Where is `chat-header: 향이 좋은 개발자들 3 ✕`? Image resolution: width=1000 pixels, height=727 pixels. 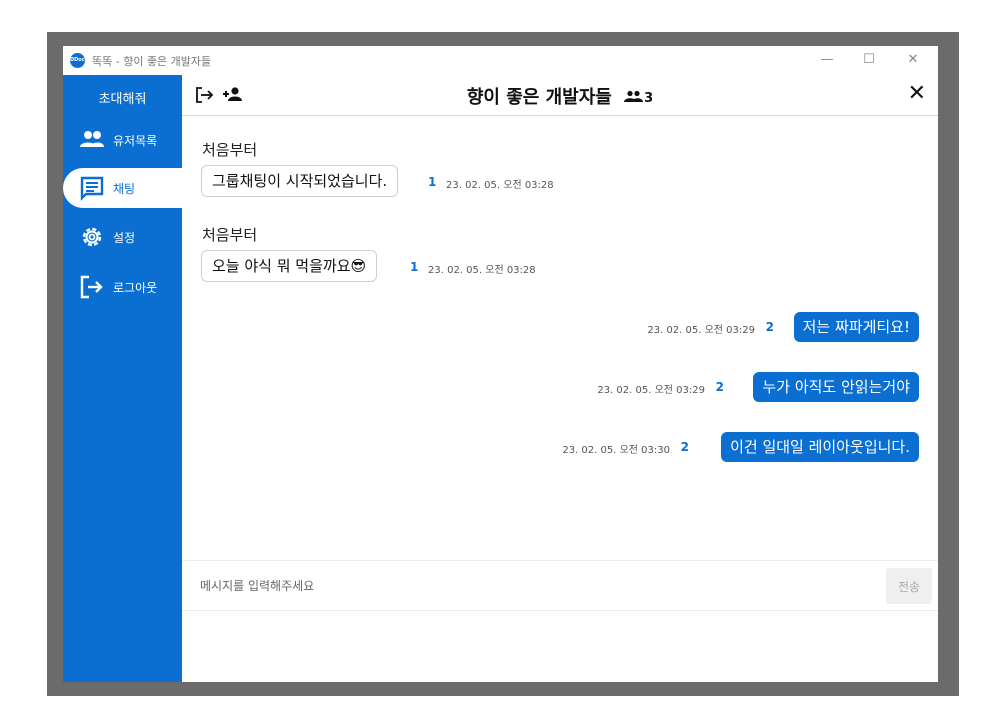
chat-header: 향이 좋은 개발자들 3 ✕ is located at coordinates (560, 95).